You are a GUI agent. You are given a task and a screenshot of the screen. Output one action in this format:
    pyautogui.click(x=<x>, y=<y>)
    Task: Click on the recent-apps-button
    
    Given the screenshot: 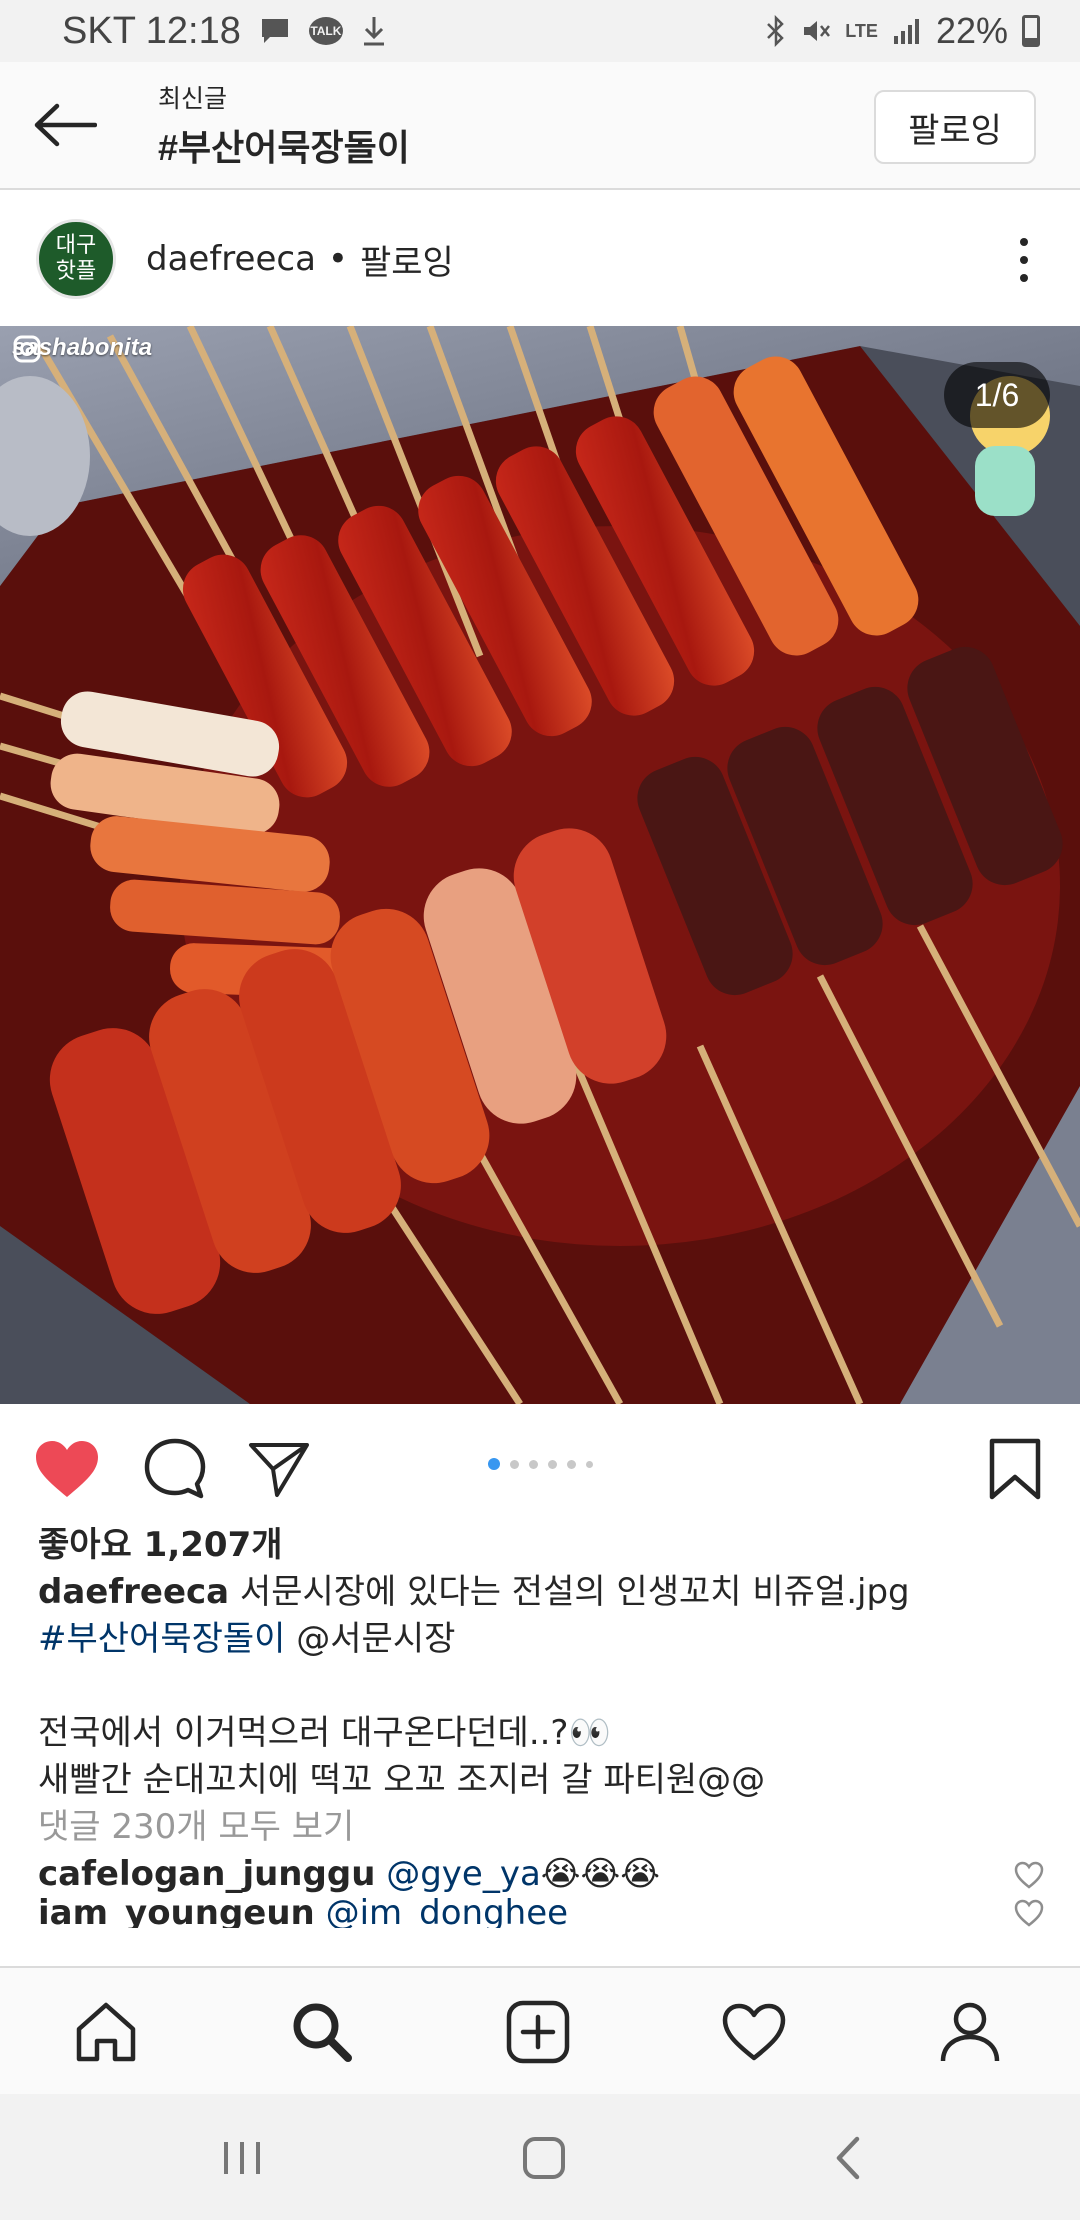 What is the action you would take?
    pyautogui.click(x=242, y=2158)
    